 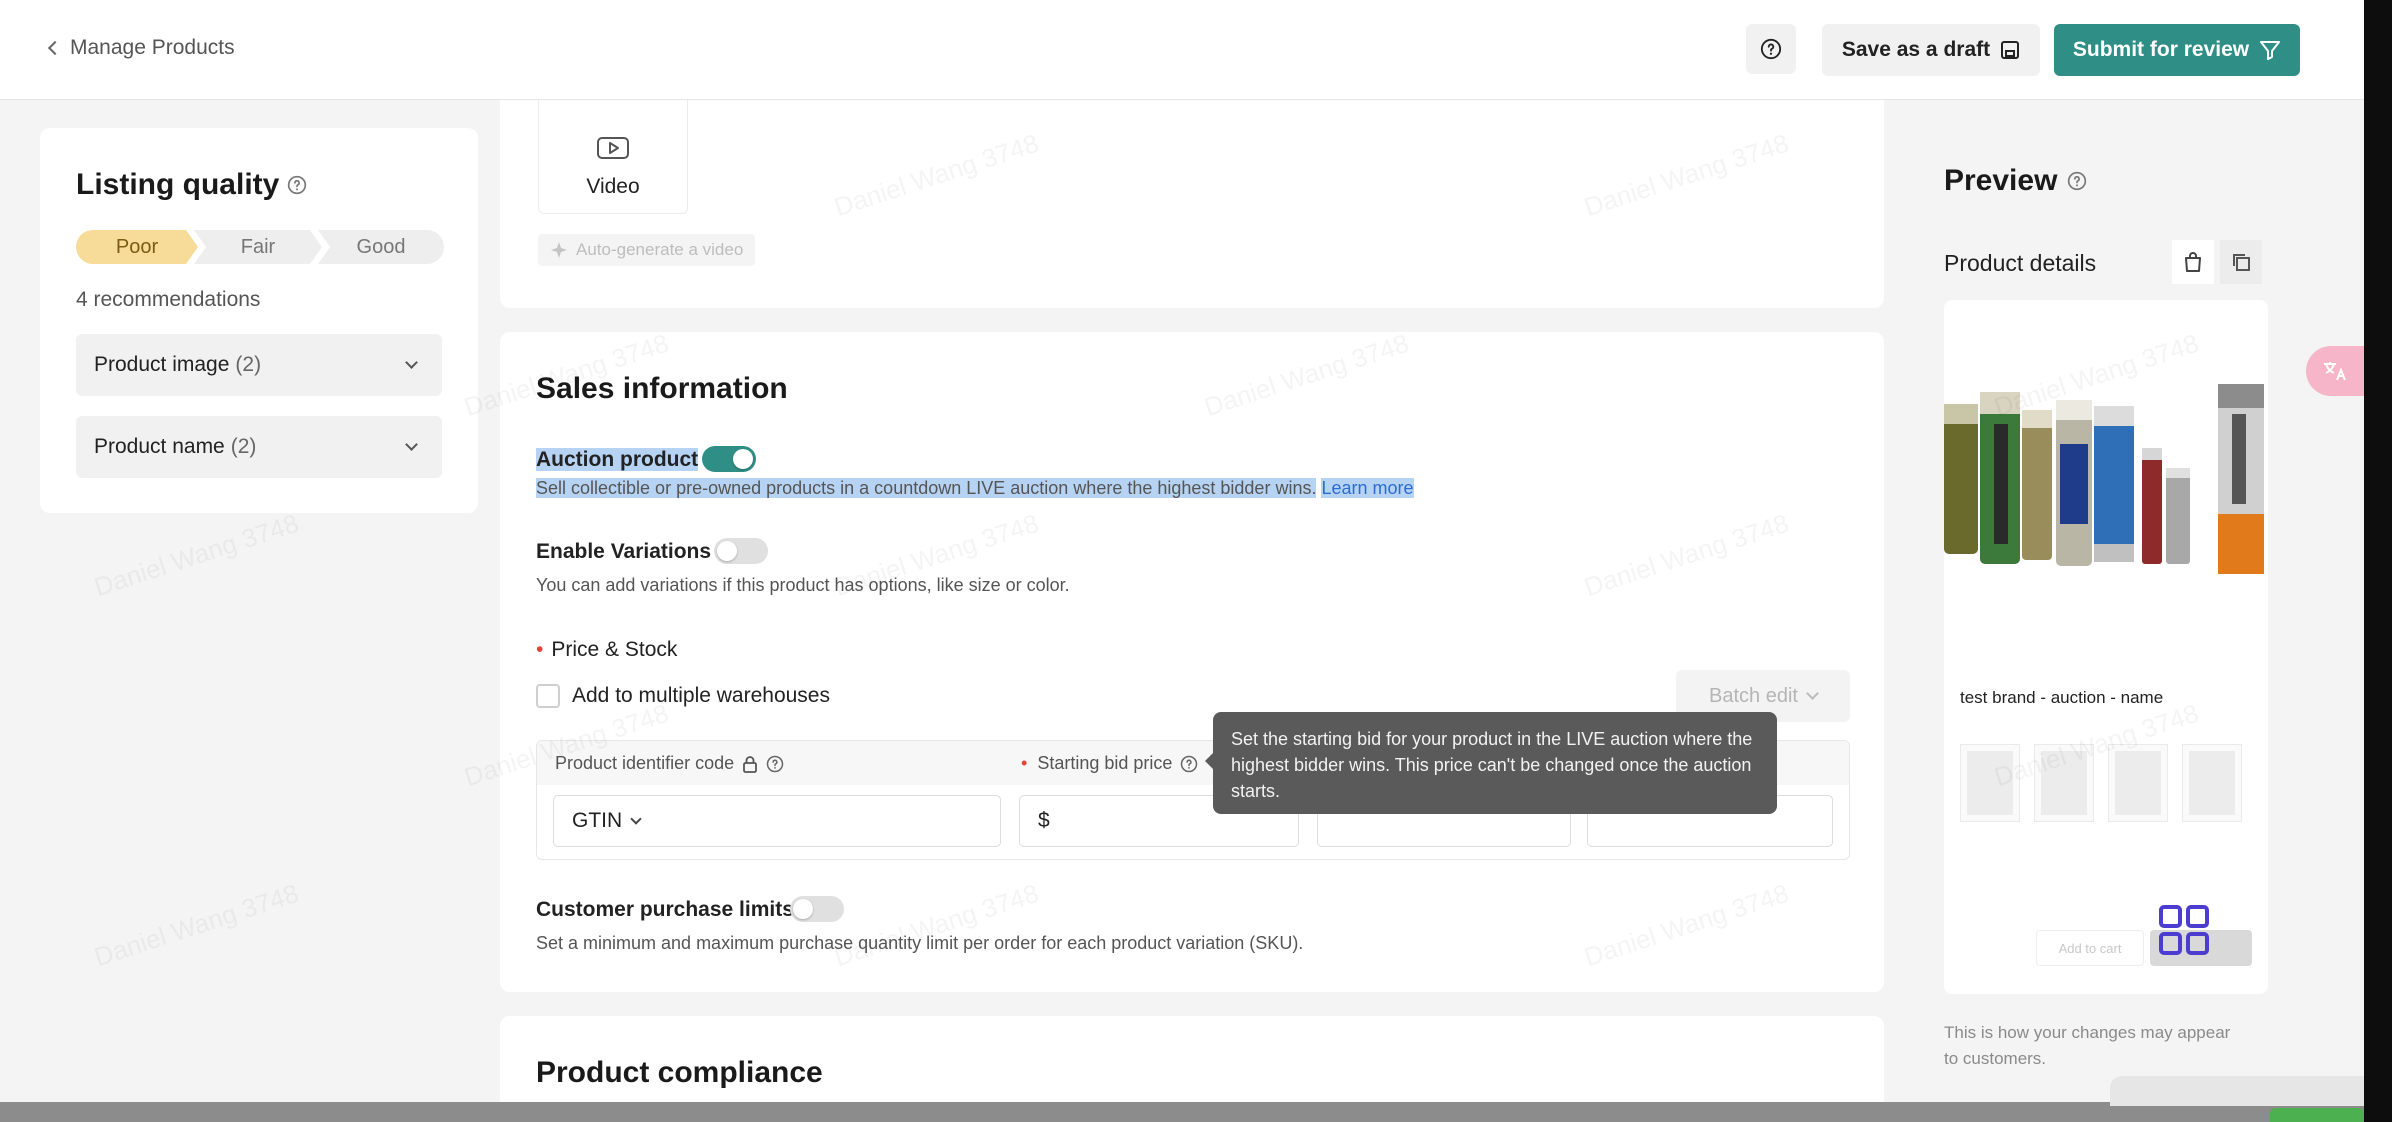 I want to click on identifier-type-value: GTIN, so click(x=597, y=820).